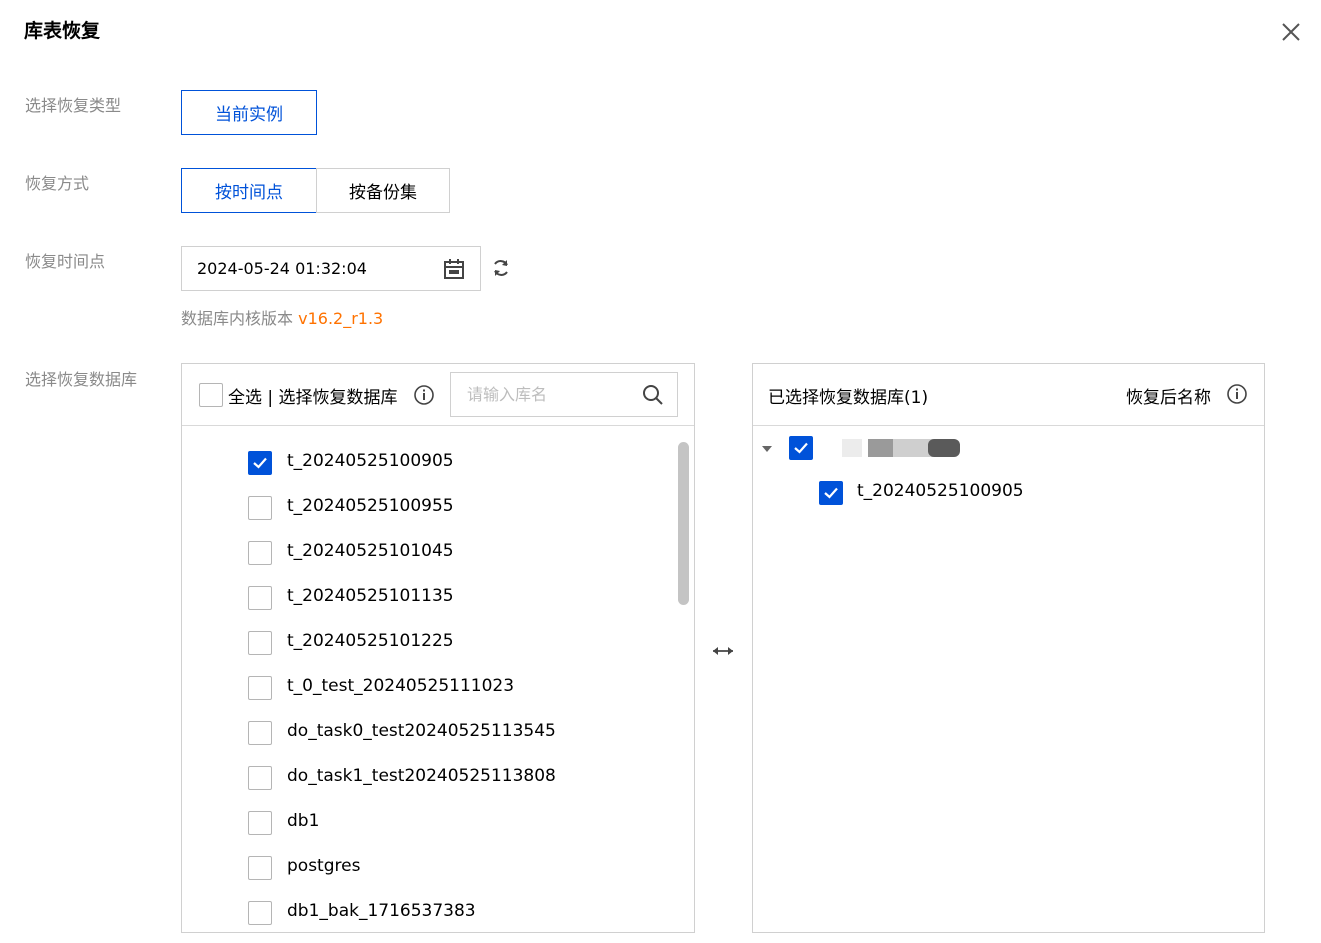 The width and height of the screenshot is (1321, 943). What do you see at coordinates (401, 686) in the screenshot?
I see `database-name: t_0_test_20240525111023` at bounding box center [401, 686].